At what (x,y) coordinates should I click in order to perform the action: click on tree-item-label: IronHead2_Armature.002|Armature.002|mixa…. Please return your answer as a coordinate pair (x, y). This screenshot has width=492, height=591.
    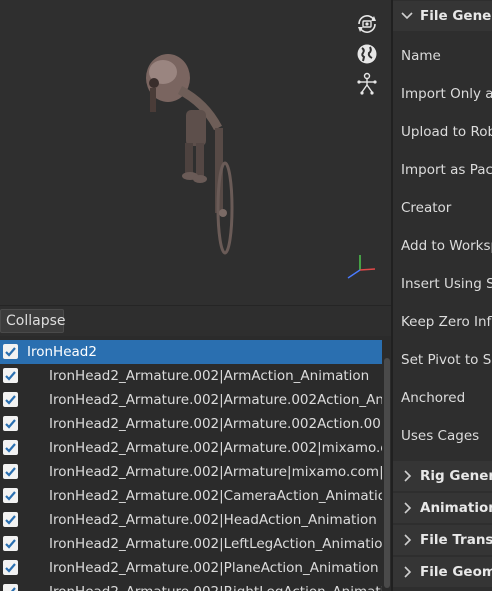
    Looking at the image, I should click on (215, 448).